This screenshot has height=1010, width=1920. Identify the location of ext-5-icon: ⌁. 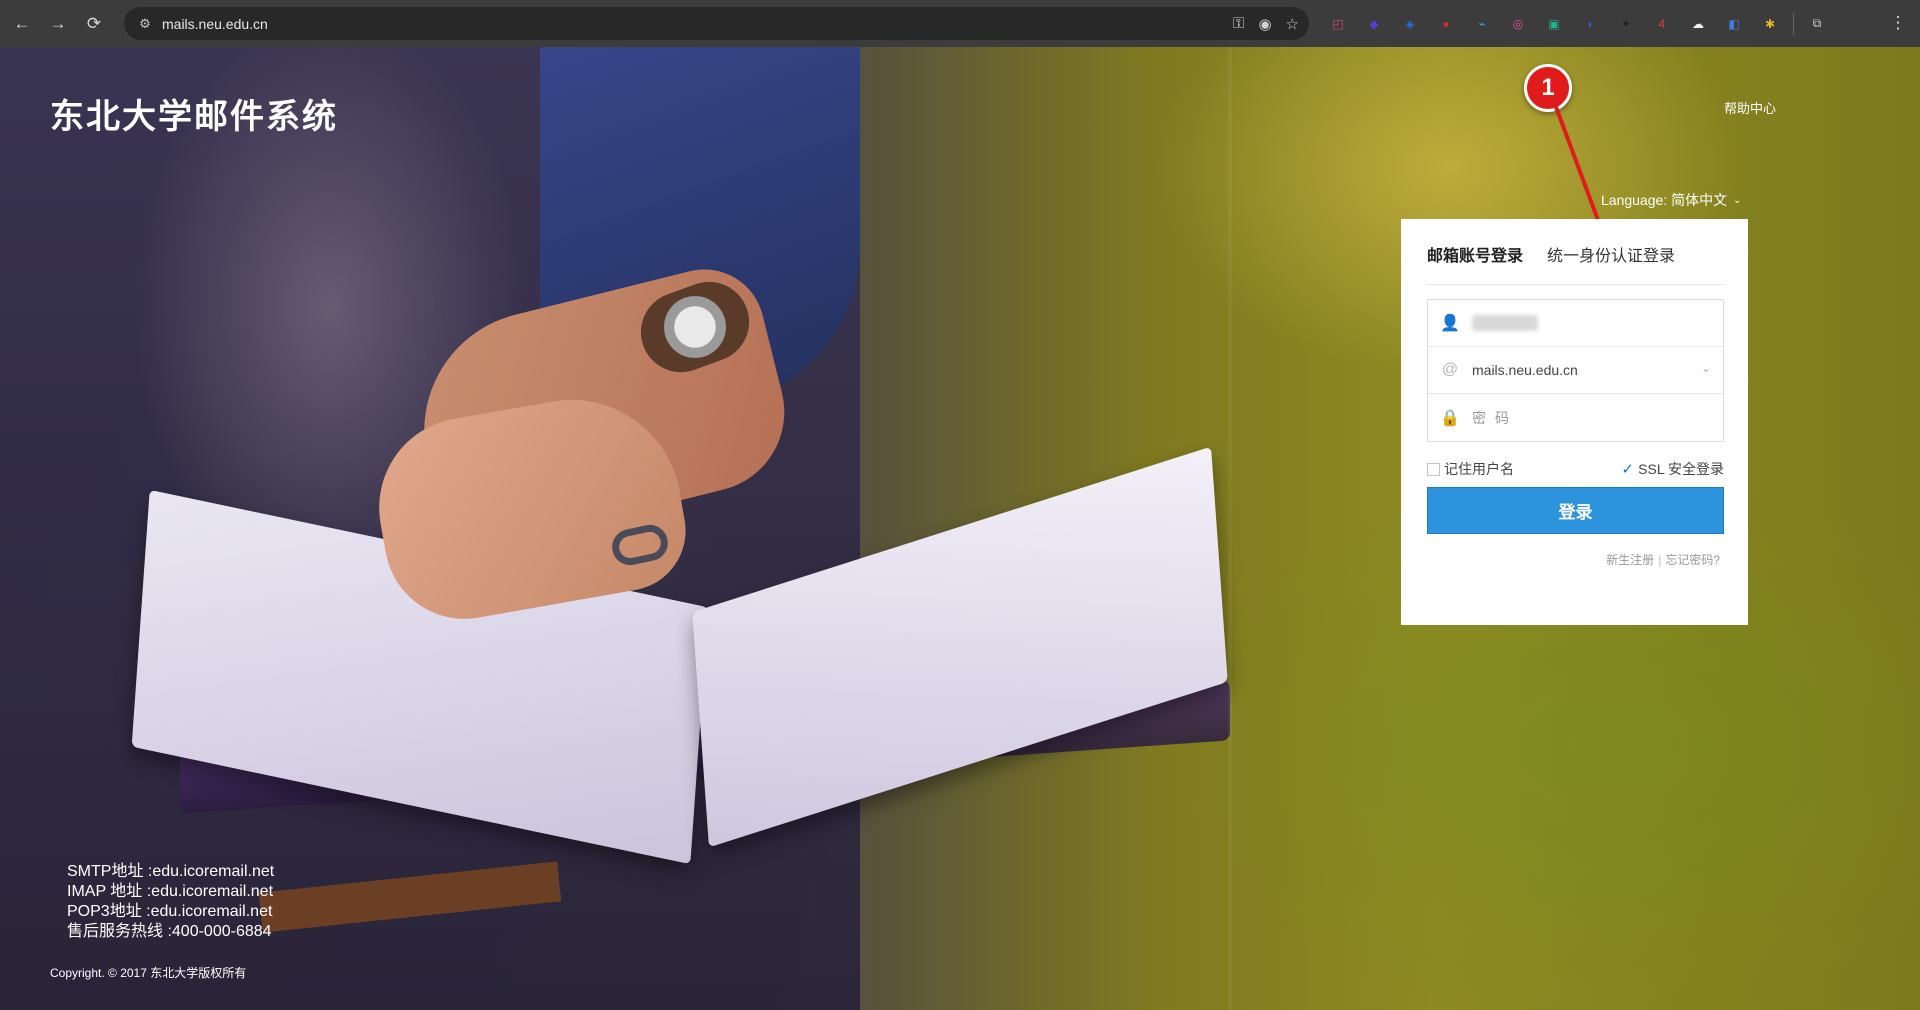
(1482, 24).